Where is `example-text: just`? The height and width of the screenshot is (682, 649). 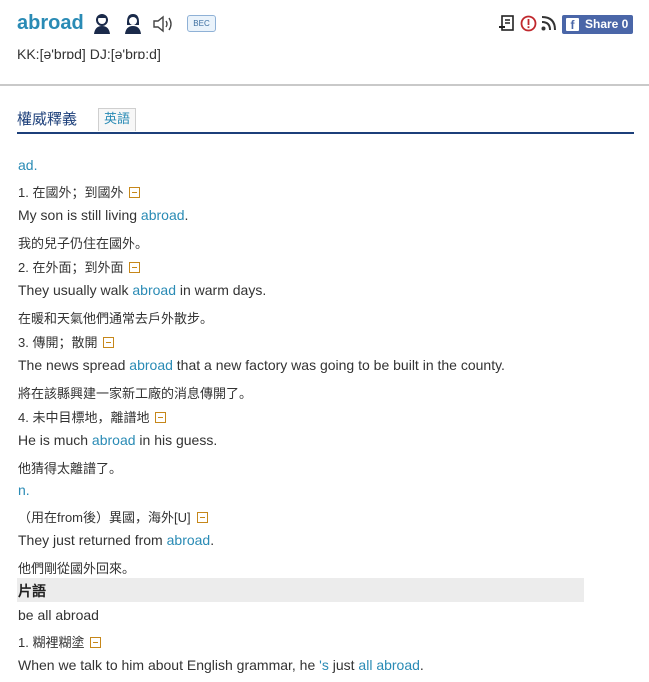
example-text: just is located at coordinates (343, 665).